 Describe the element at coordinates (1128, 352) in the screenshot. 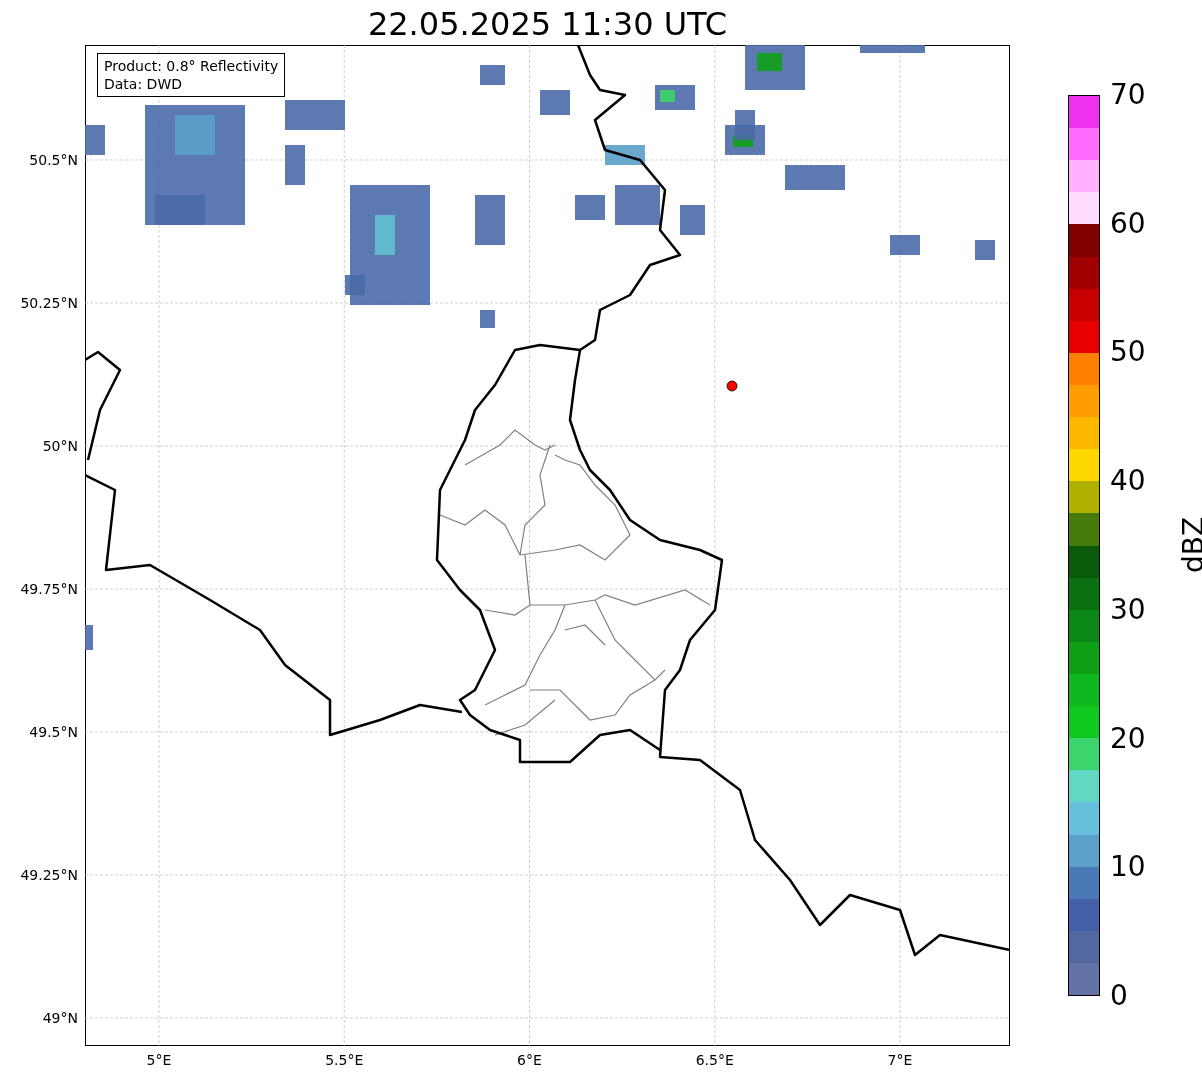

I see `colorbar-tick-label: 50` at that location.